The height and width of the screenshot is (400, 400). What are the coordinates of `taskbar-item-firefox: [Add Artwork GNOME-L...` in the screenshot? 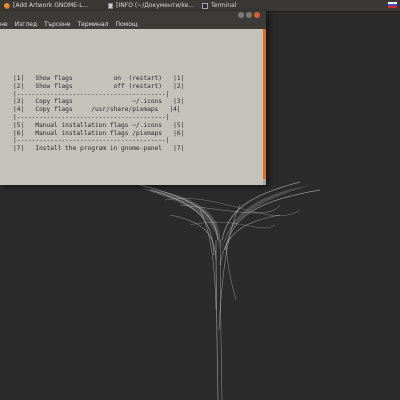 It's located at (52, 5).